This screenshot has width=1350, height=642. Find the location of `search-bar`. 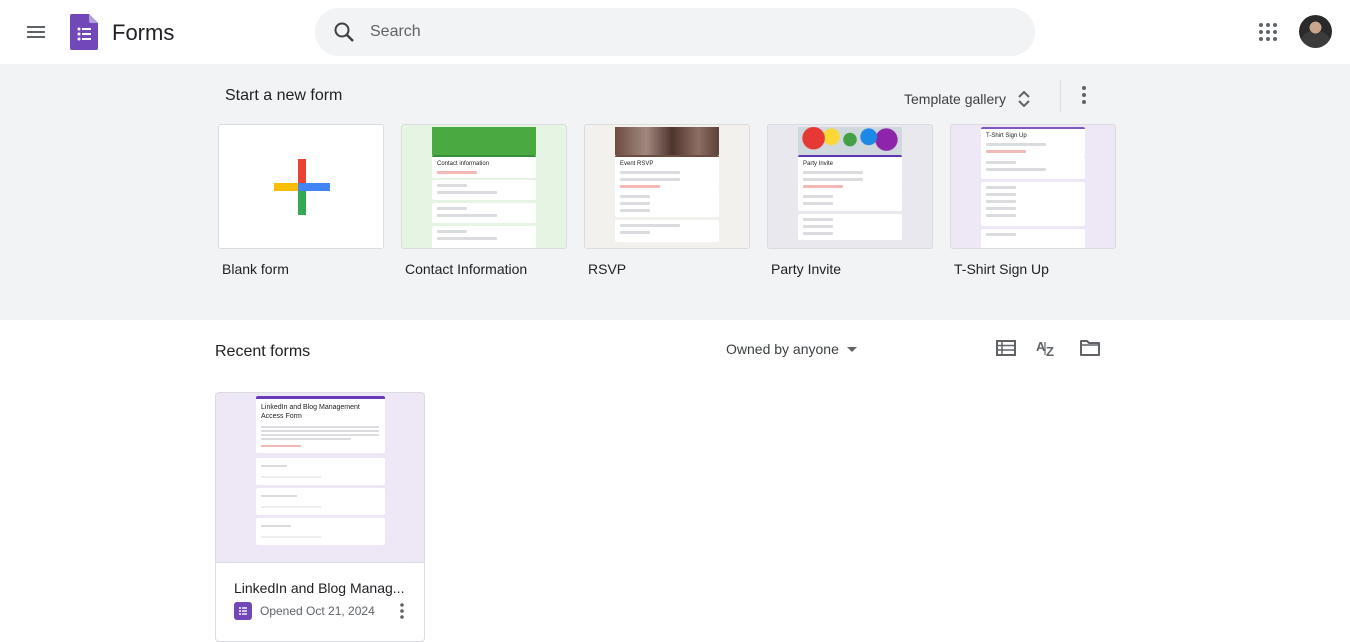

search-bar is located at coordinates (675, 32).